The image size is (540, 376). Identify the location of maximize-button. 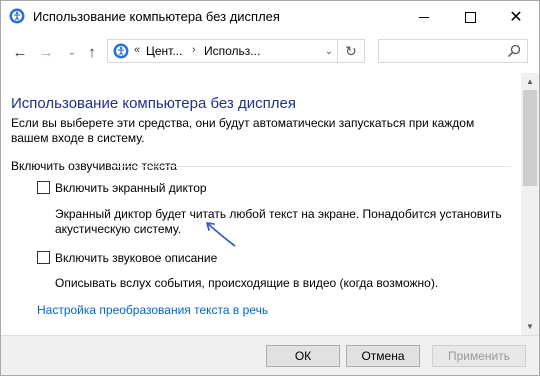
(470, 17).